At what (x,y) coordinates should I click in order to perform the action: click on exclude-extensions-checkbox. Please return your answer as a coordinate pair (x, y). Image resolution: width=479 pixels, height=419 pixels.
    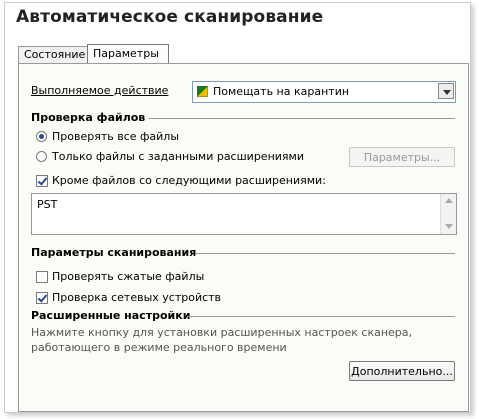
    Looking at the image, I should click on (42, 181).